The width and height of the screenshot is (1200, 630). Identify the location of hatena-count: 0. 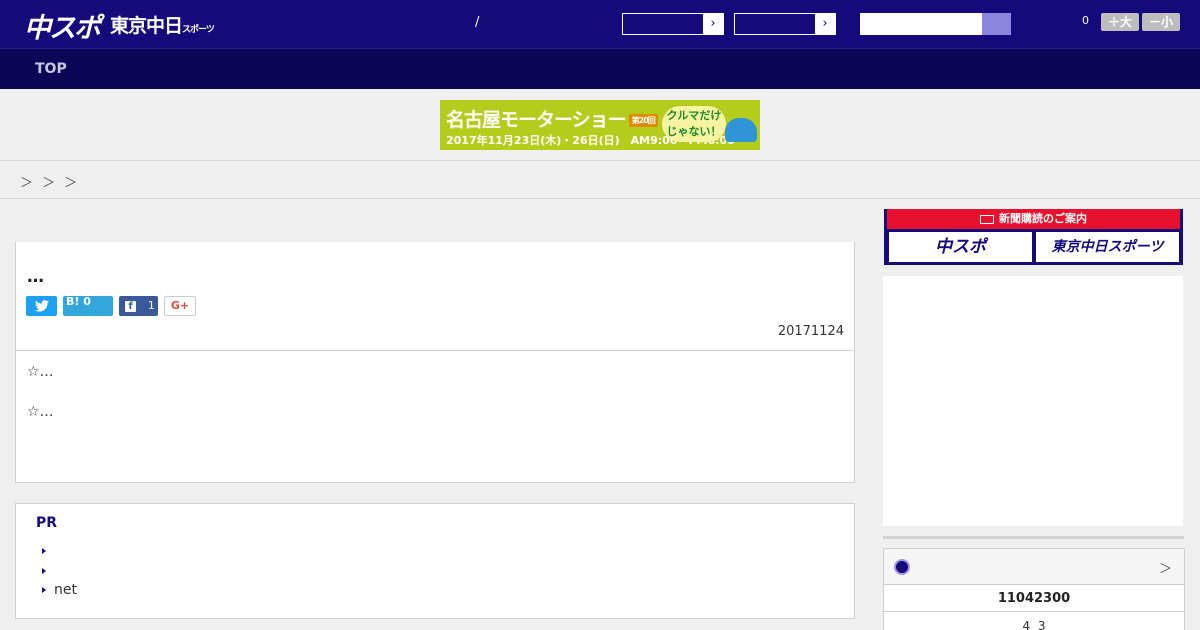
(87, 301).